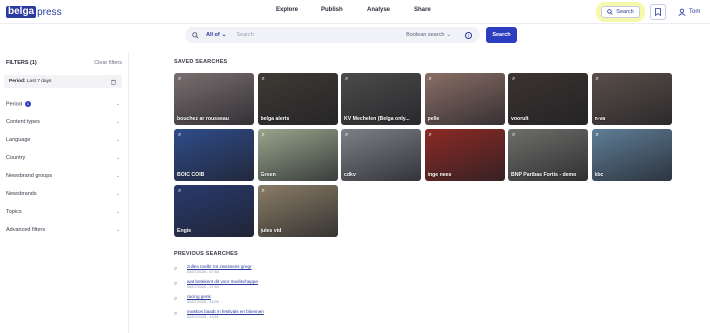 The width and height of the screenshot is (710, 333). I want to click on saved-search-tile: ⌕ BOIC COIB, so click(214, 155).